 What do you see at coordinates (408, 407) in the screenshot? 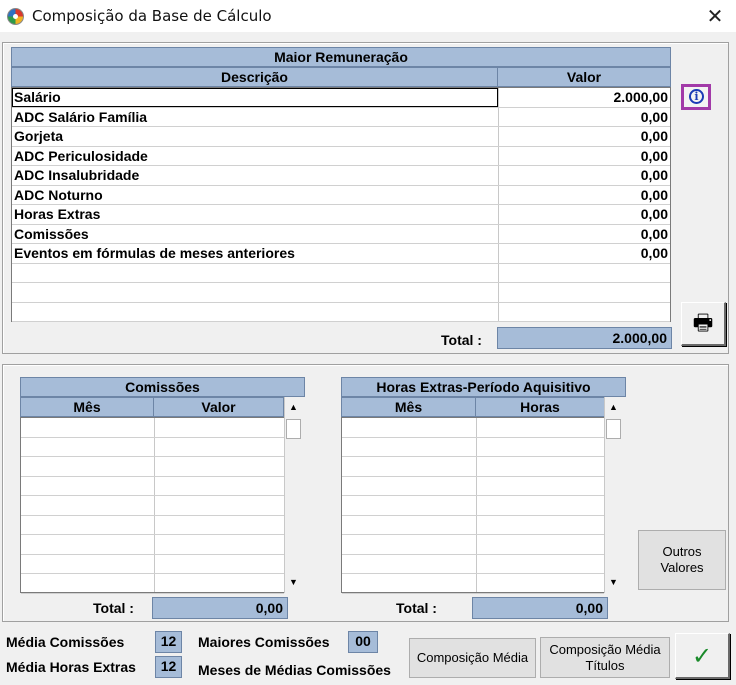
I see `horas-col-mes: Mês` at bounding box center [408, 407].